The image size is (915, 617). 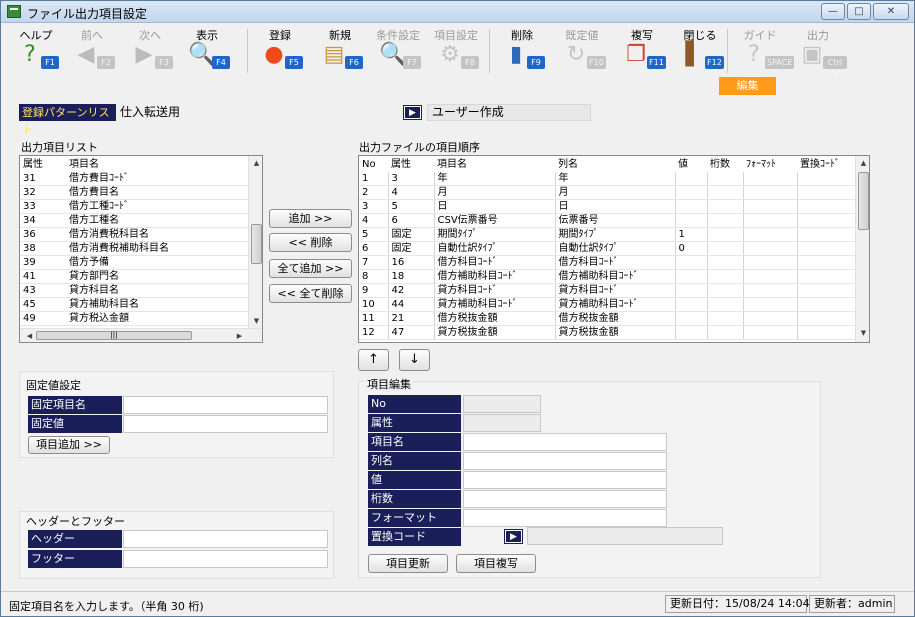 What do you see at coordinates (134, 248) in the screenshot?
I see `list-item: 38 借方消費税補助科目名` at bounding box center [134, 248].